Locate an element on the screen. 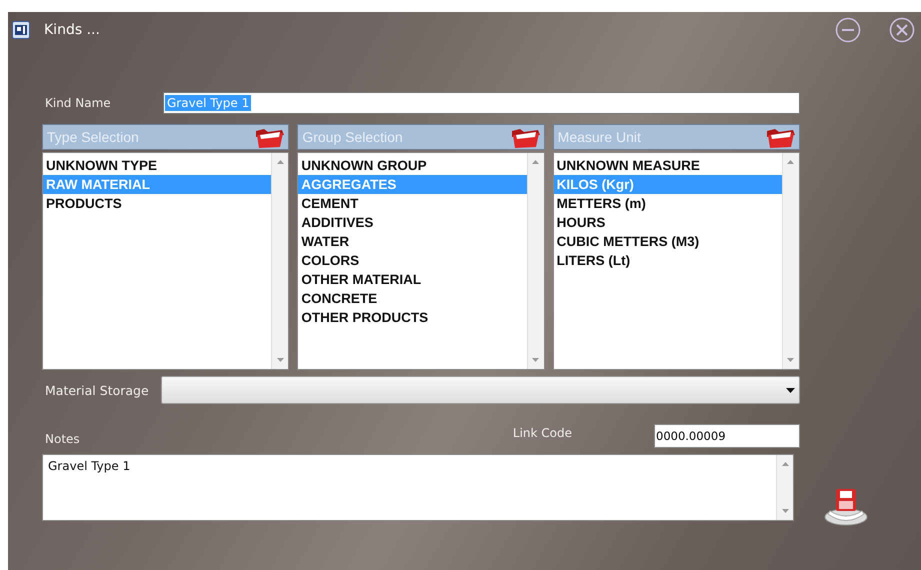 This screenshot has height=570, width=921. field-label: Notes is located at coordinates (62, 439).